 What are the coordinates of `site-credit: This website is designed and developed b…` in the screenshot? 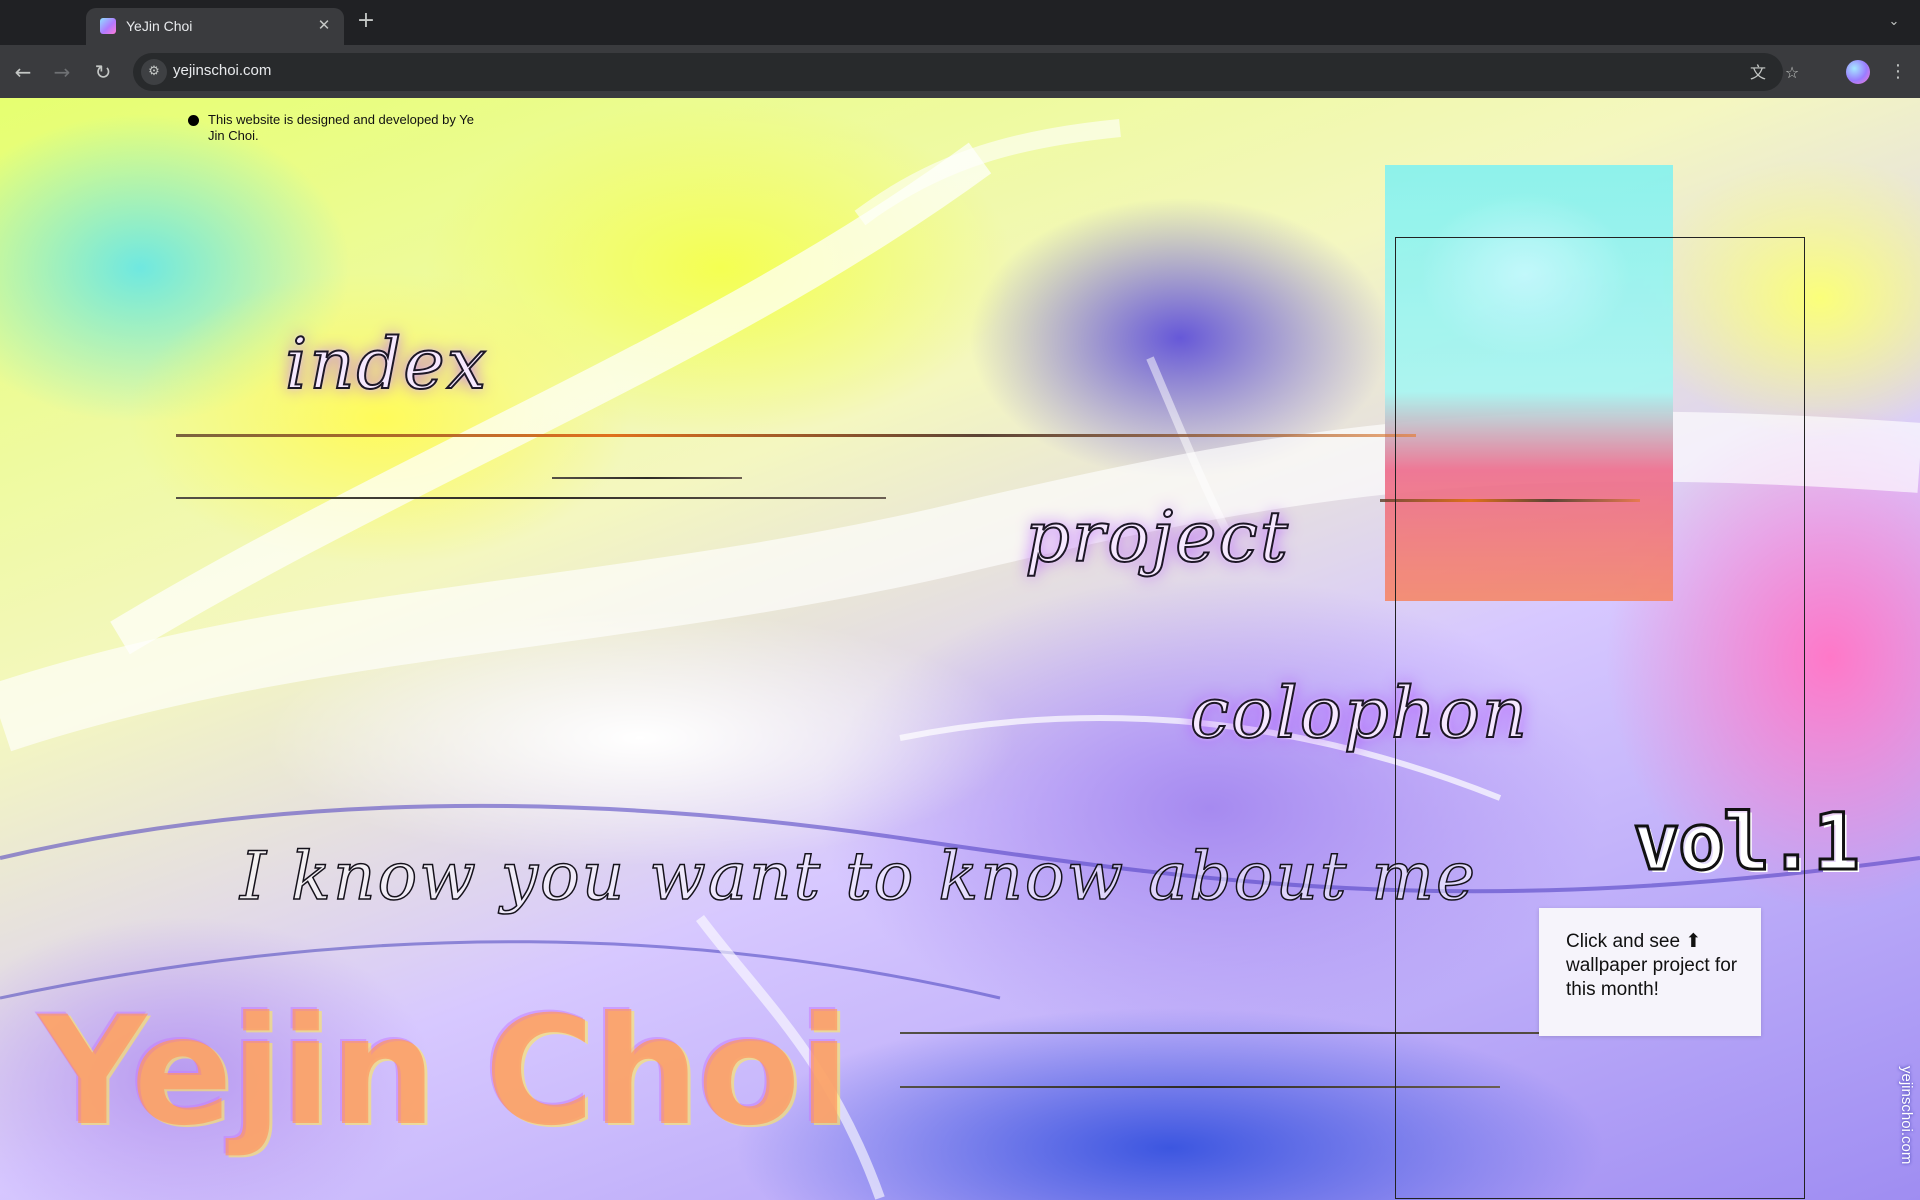 It's located at (334, 128).